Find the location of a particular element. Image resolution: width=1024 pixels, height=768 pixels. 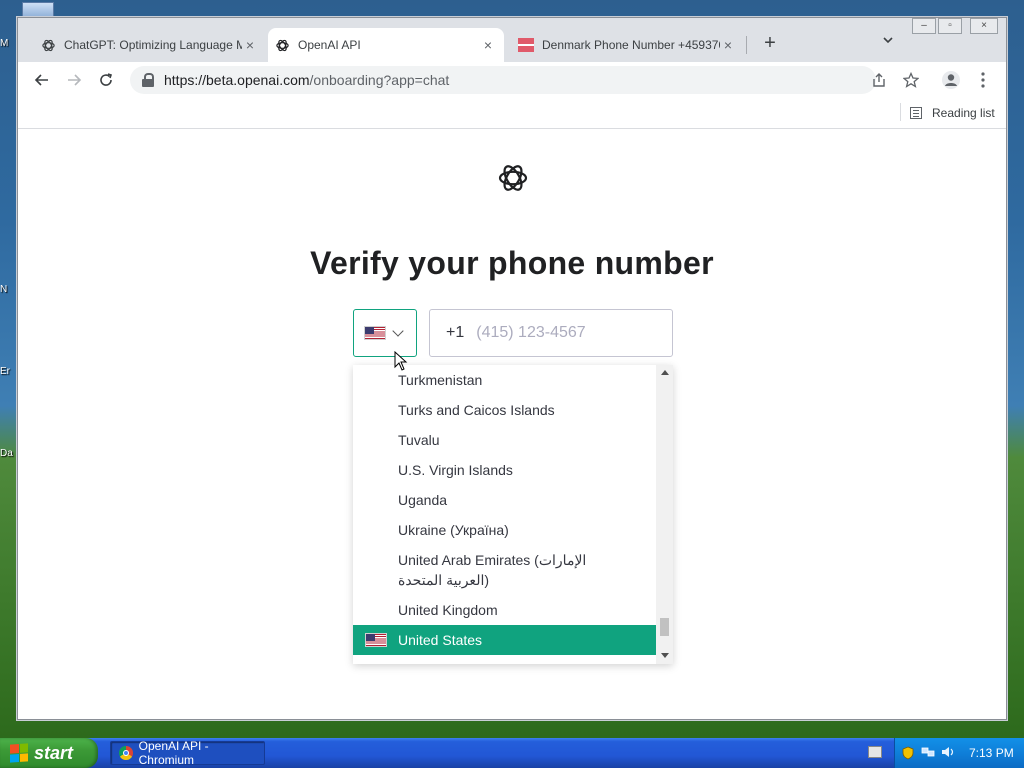

chromium-icon is located at coordinates (126, 753).